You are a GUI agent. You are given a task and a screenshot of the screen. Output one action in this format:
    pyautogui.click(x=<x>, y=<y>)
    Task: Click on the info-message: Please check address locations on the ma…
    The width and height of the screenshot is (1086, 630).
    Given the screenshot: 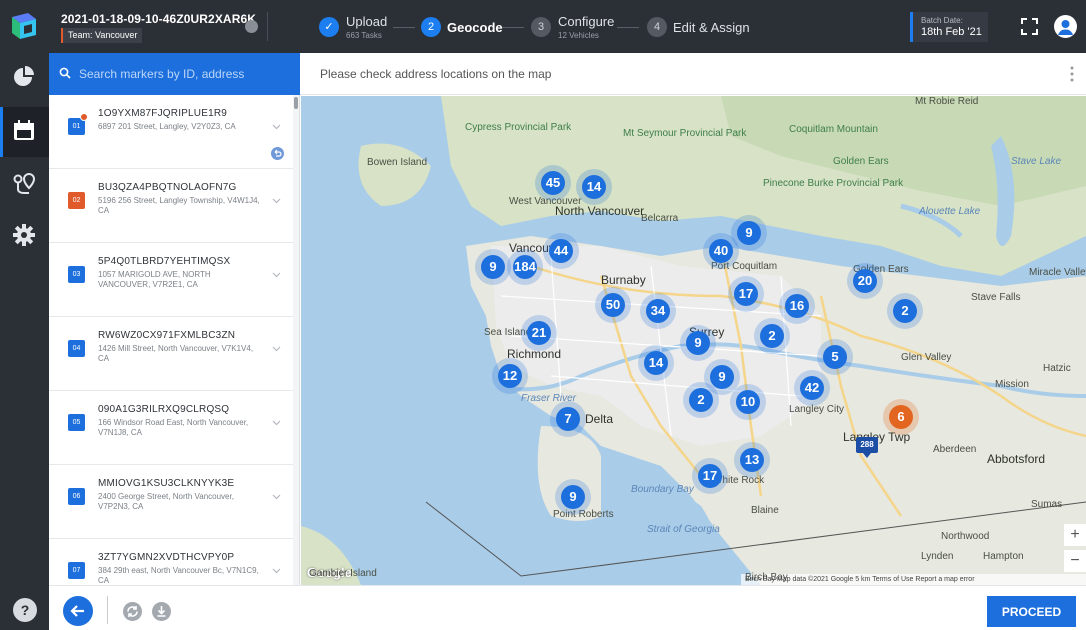 What is the action you would take?
    pyautogui.click(x=436, y=74)
    